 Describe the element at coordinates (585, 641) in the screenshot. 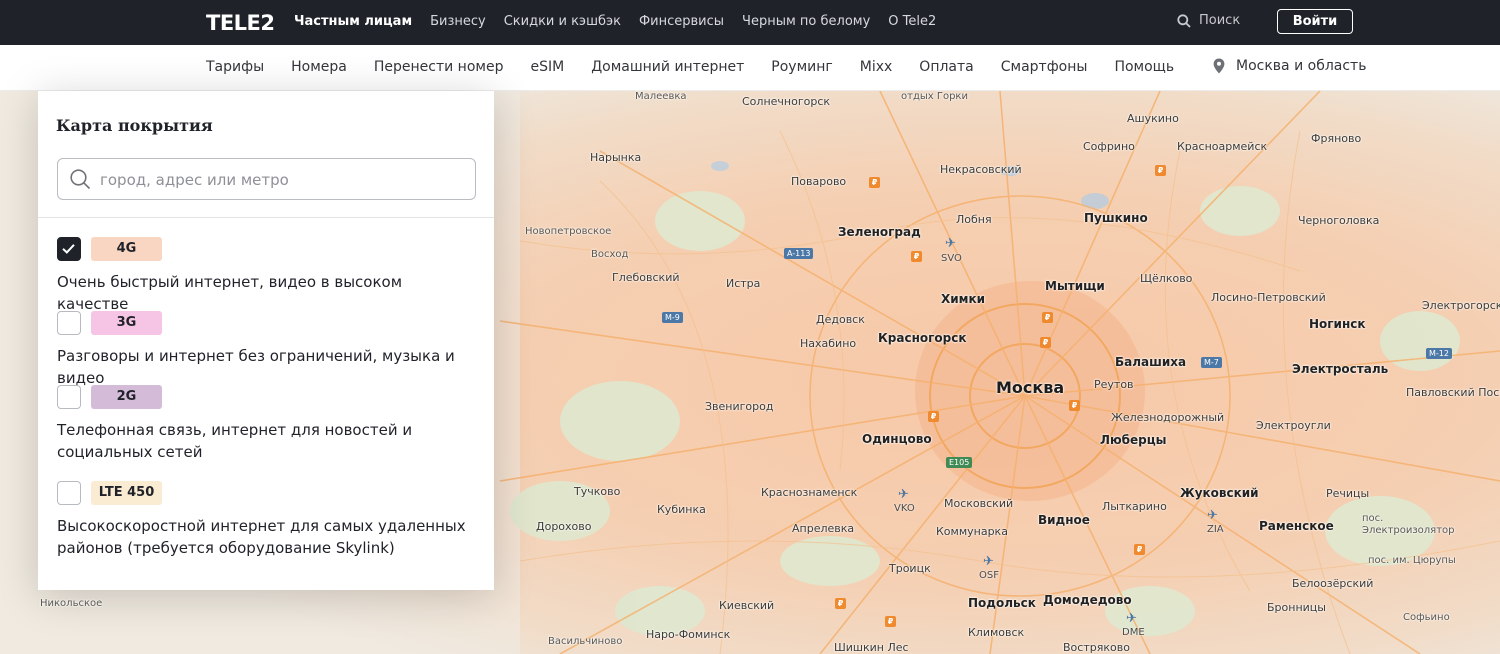

I see `map-label-vasilchinovo: Васильчиново` at that location.